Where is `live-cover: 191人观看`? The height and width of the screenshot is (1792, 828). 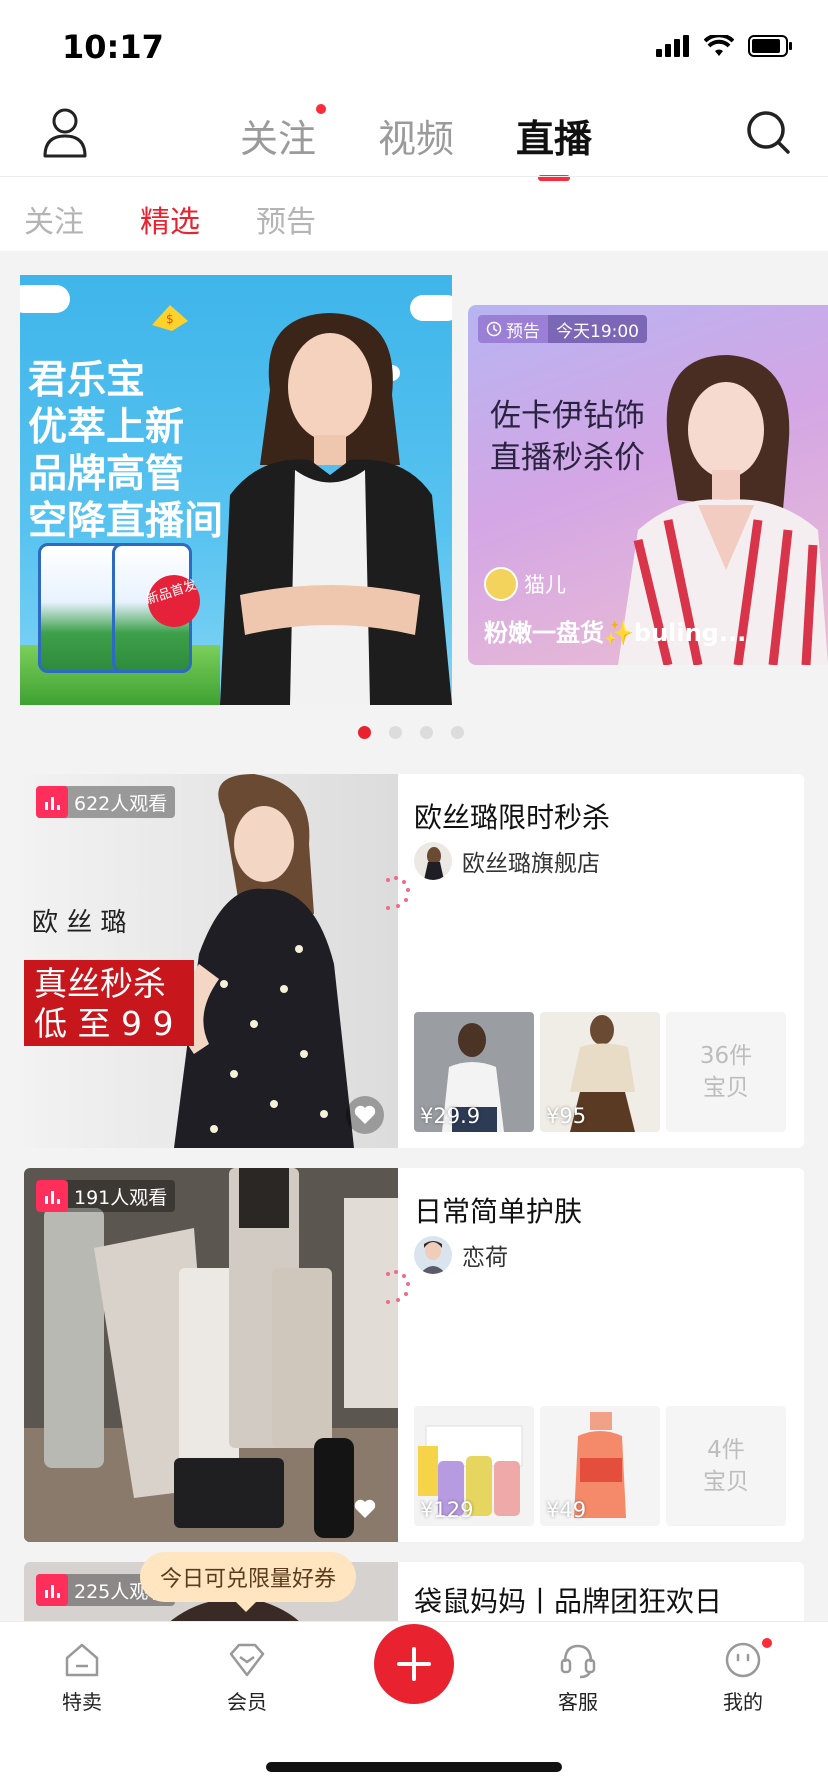
live-cover: 191人观看 is located at coordinates (211, 1355).